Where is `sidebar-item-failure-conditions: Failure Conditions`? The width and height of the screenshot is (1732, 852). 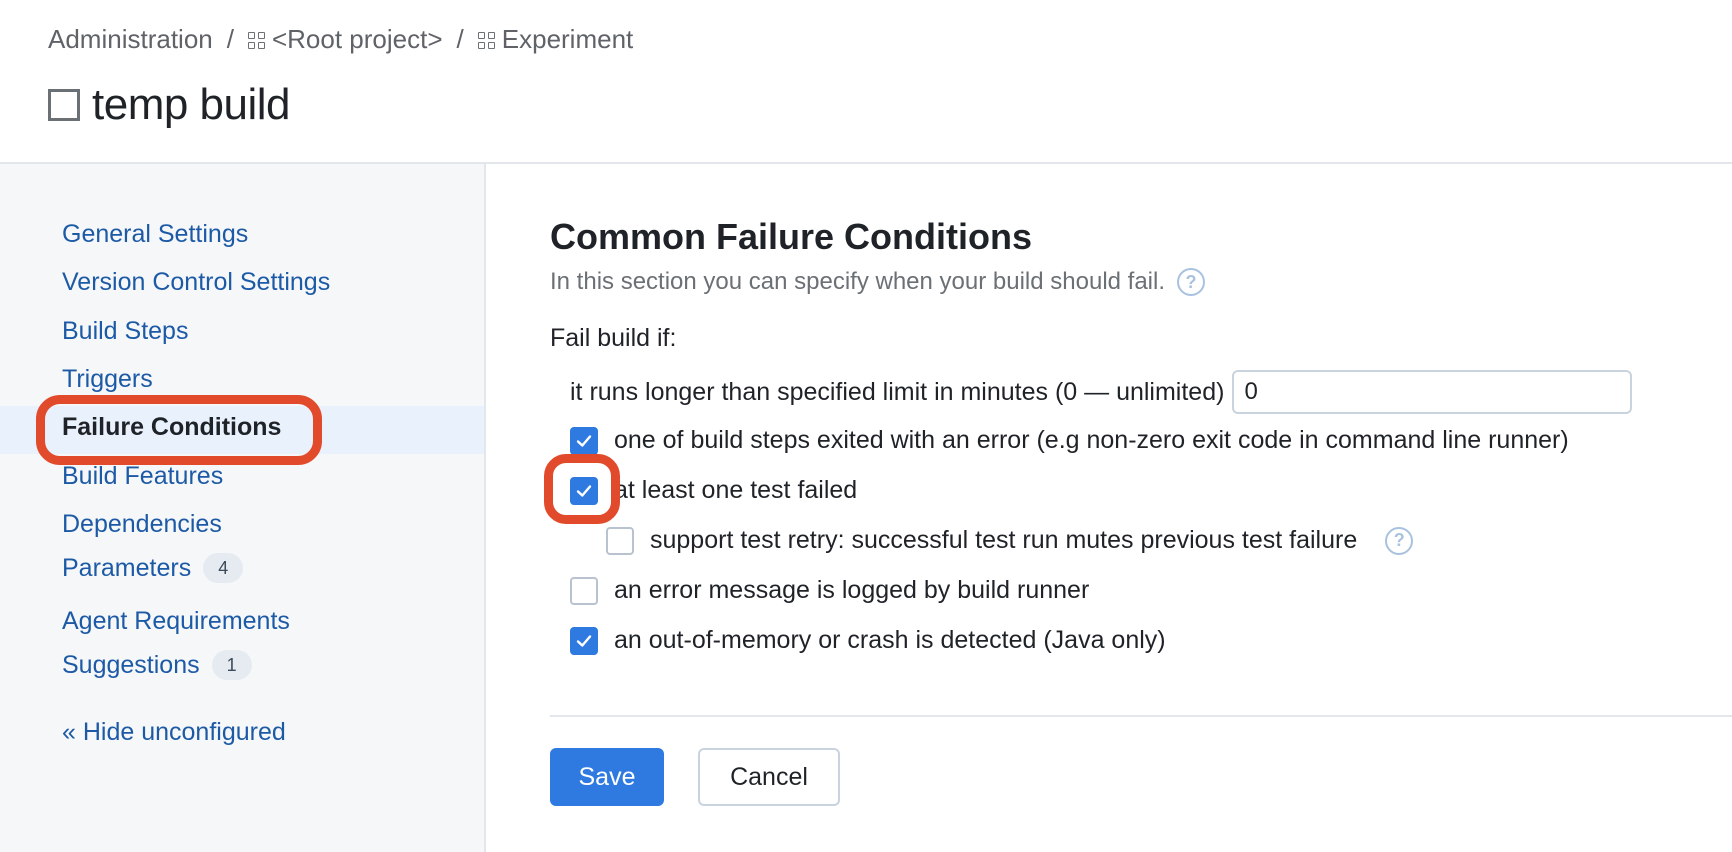 sidebar-item-failure-conditions: Failure Conditions is located at coordinates (171, 427).